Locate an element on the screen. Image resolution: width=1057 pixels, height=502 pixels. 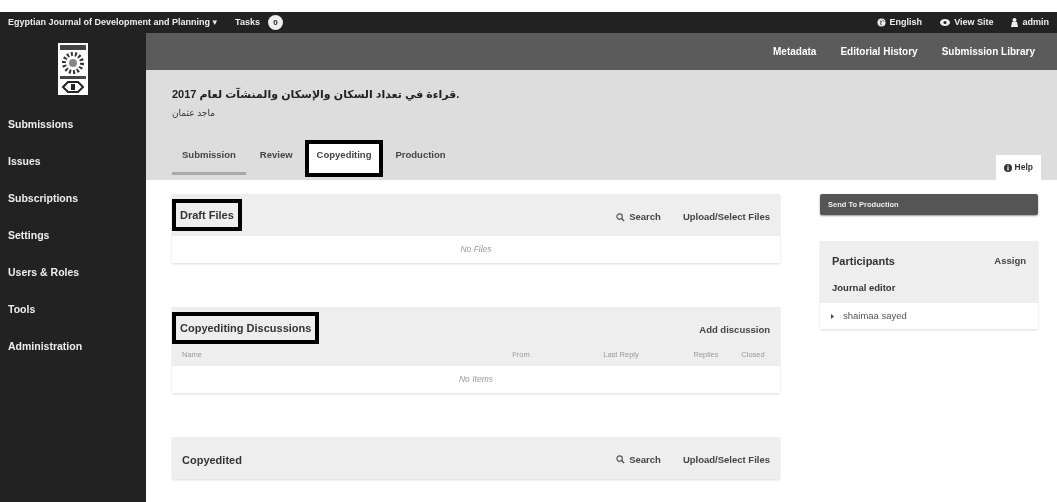
role-heading: Journal editor is located at coordinates (864, 287).